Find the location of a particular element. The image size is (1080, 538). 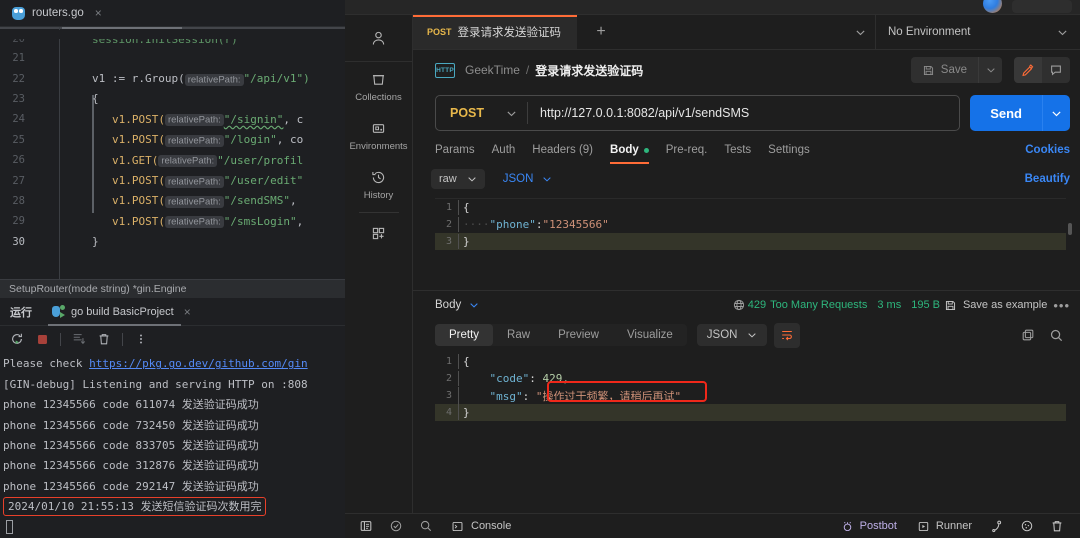

method-label: POST is located at coordinates (467, 113).